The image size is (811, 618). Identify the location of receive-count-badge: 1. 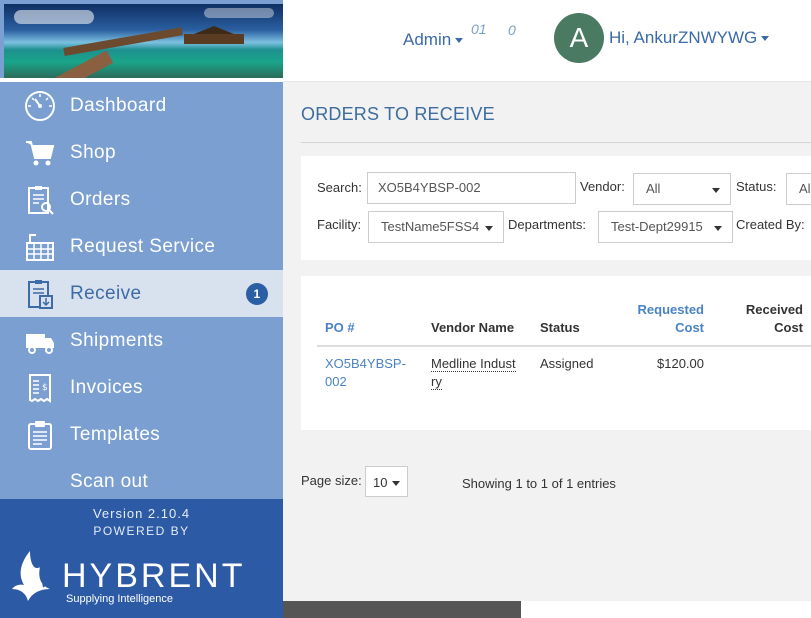
(257, 294).